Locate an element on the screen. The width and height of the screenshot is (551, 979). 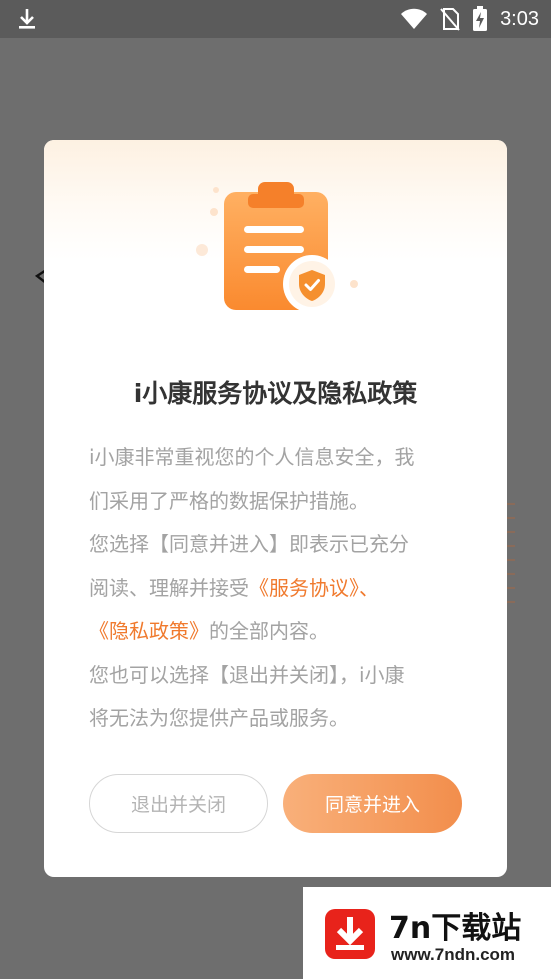
clipboard-shield-icon is located at coordinates (277, 247).